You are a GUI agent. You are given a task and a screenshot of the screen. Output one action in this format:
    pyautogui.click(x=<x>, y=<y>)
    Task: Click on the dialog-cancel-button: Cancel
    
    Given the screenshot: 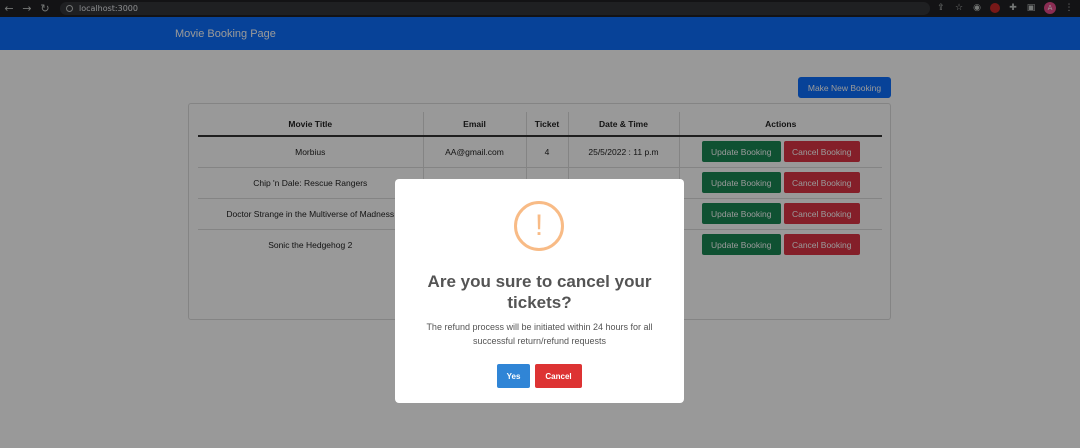 What is the action you would take?
    pyautogui.click(x=558, y=376)
    